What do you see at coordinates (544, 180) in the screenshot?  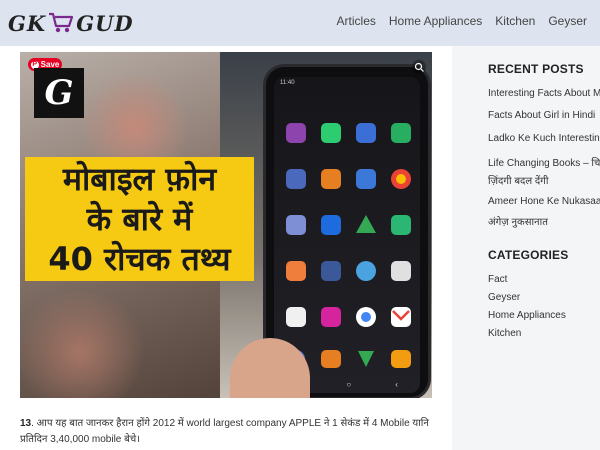 I see `recent-post-link-continued: ज़िंदगी बदल देंगी` at bounding box center [544, 180].